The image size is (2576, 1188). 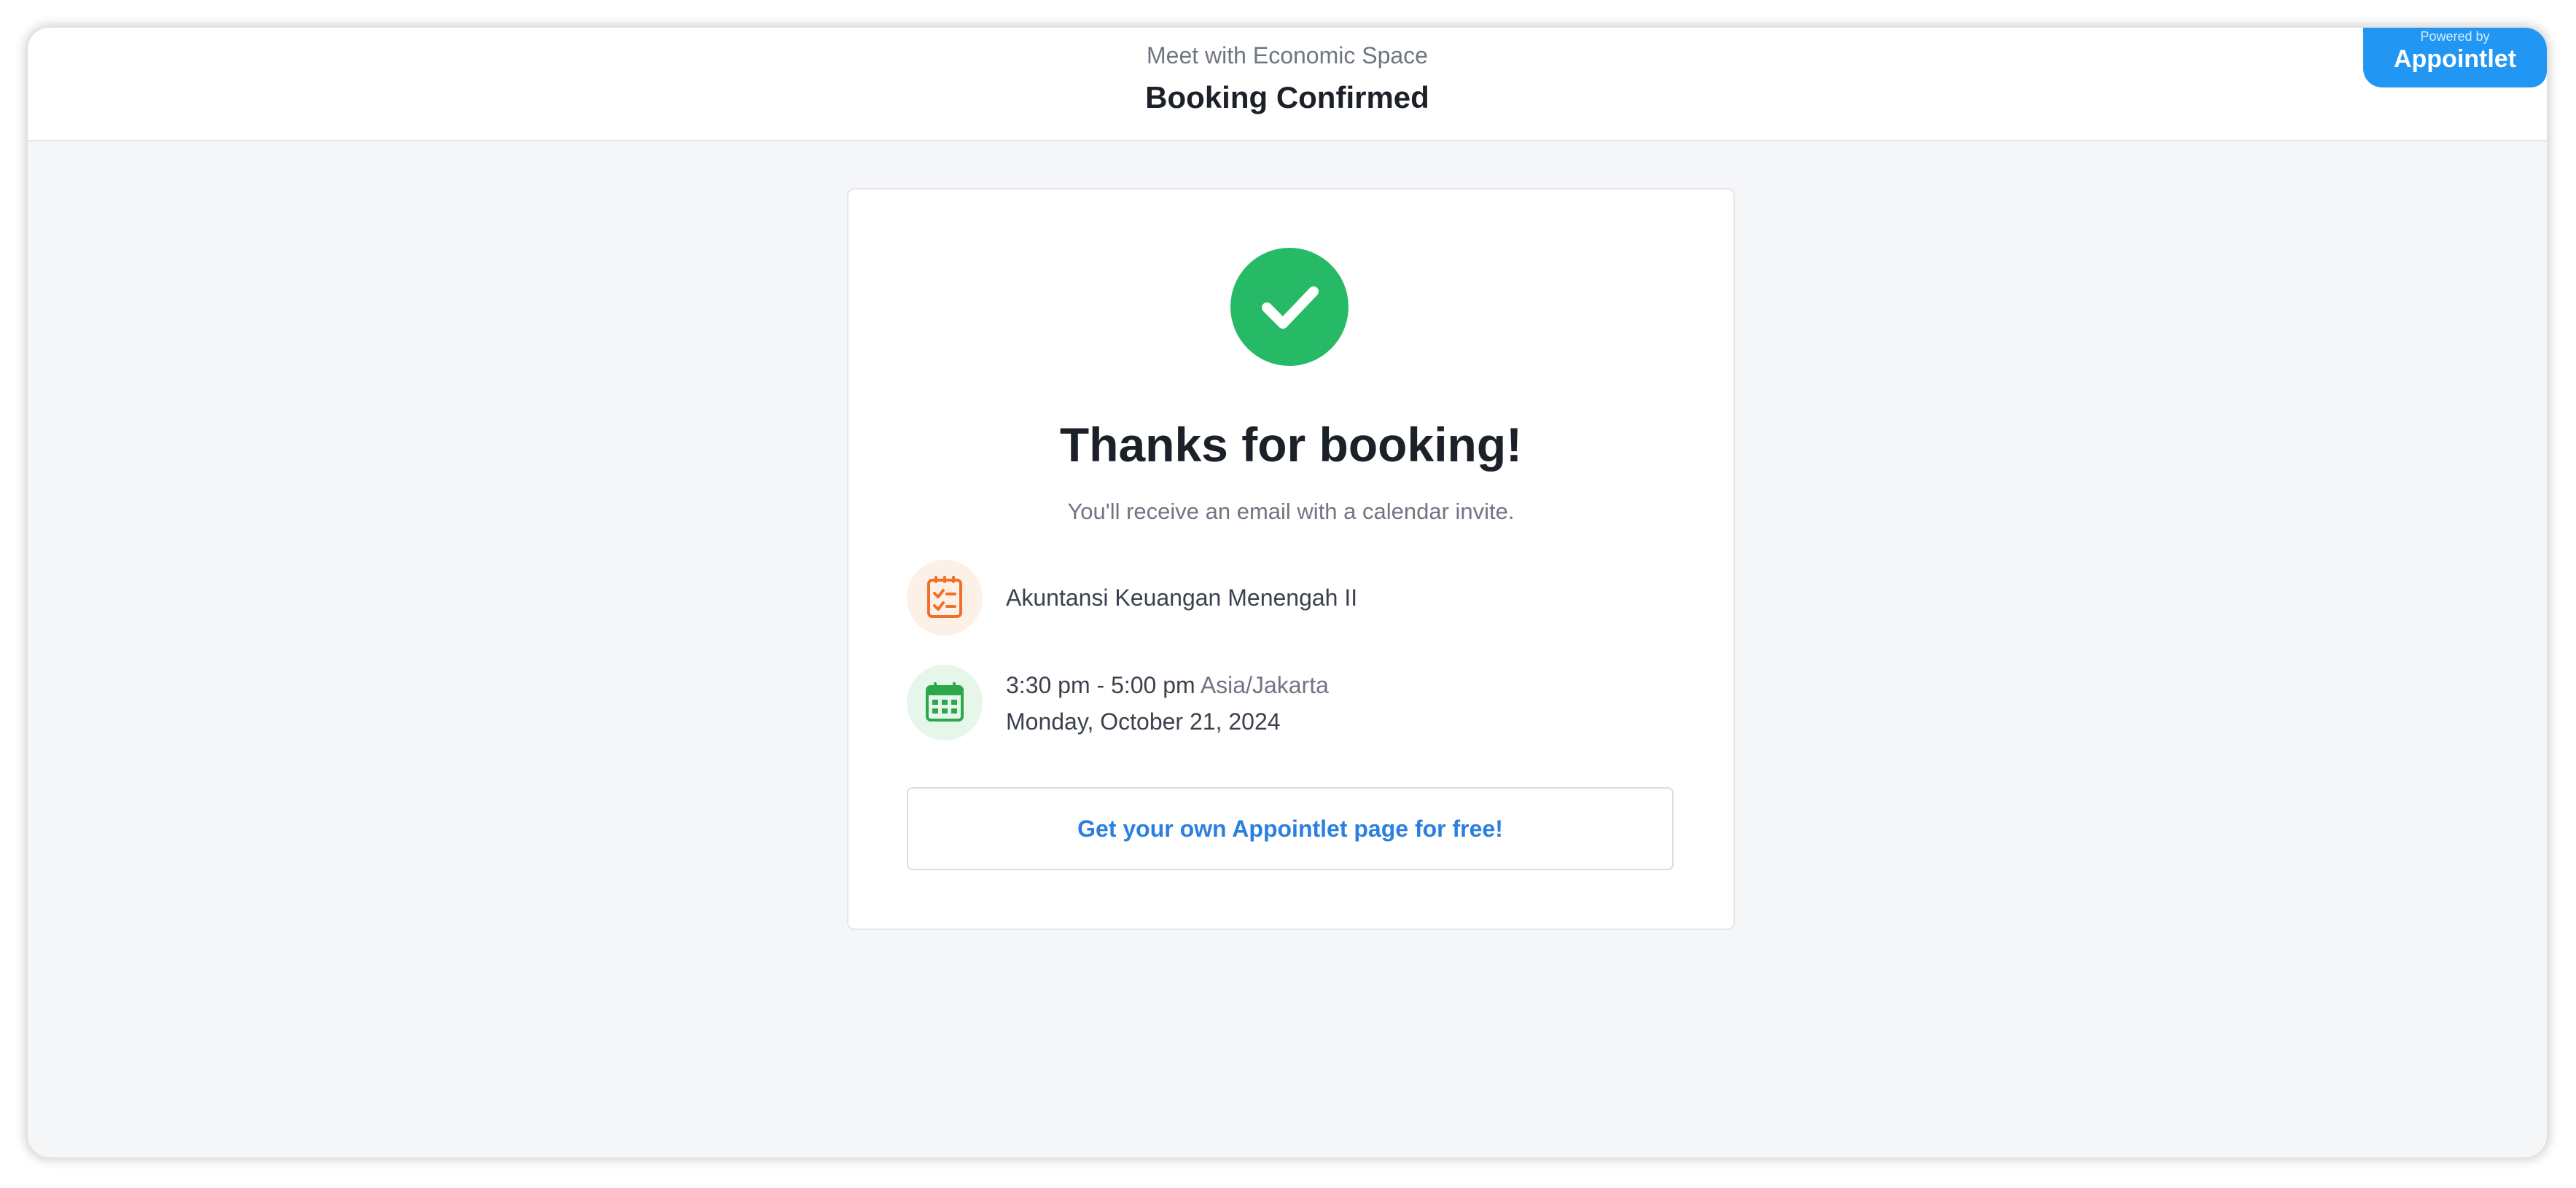 I want to click on powered-by-badge: Powered by Appointlet, so click(x=2455, y=57).